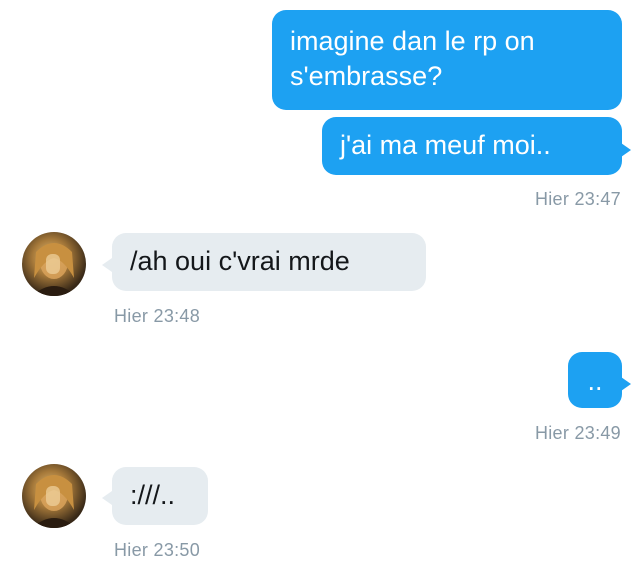 The height and width of the screenshot is (578, 637). Describe the element at coordinates (447, 60) in the screenshot. I see `outgoing-message-bubble: imagine dan le rp on s'embrasse?` at that location.